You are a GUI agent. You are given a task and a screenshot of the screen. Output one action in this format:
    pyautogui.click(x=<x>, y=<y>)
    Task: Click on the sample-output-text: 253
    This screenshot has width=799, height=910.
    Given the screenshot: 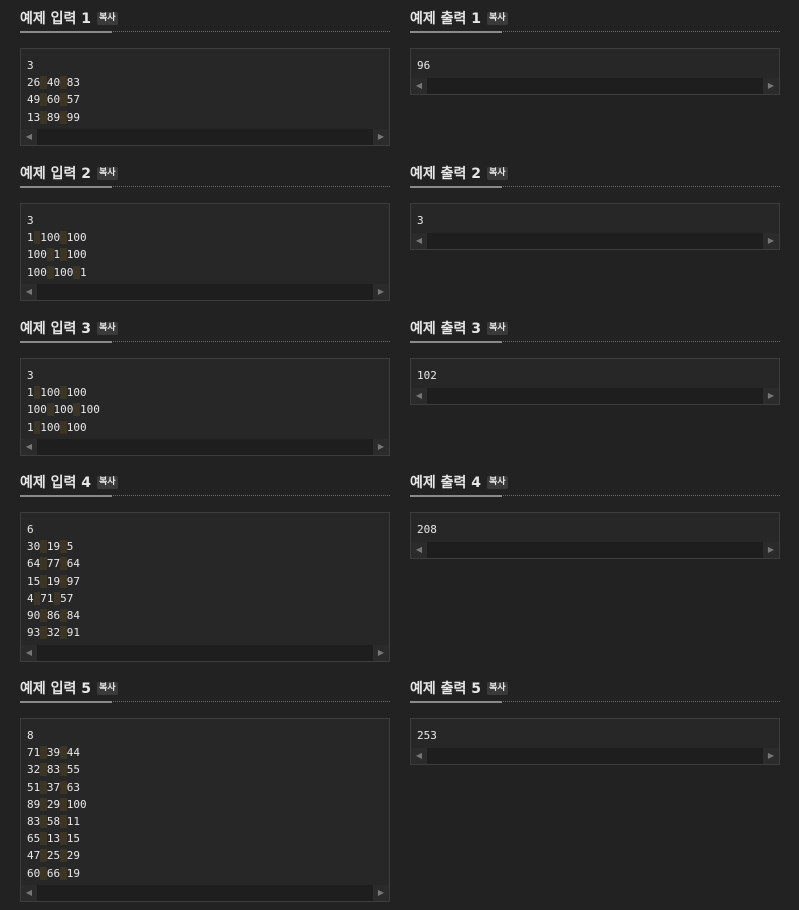 What is the action you would take?
    pyautogui.click(x=595, y=731)
    